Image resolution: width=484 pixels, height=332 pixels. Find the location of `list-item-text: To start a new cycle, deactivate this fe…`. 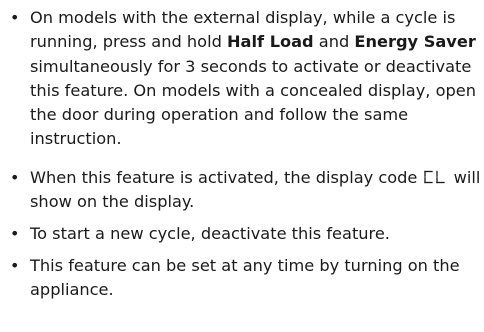

list-item-text: To start a new cycle, deactivate this fe… is located at coordinates (210, 233).